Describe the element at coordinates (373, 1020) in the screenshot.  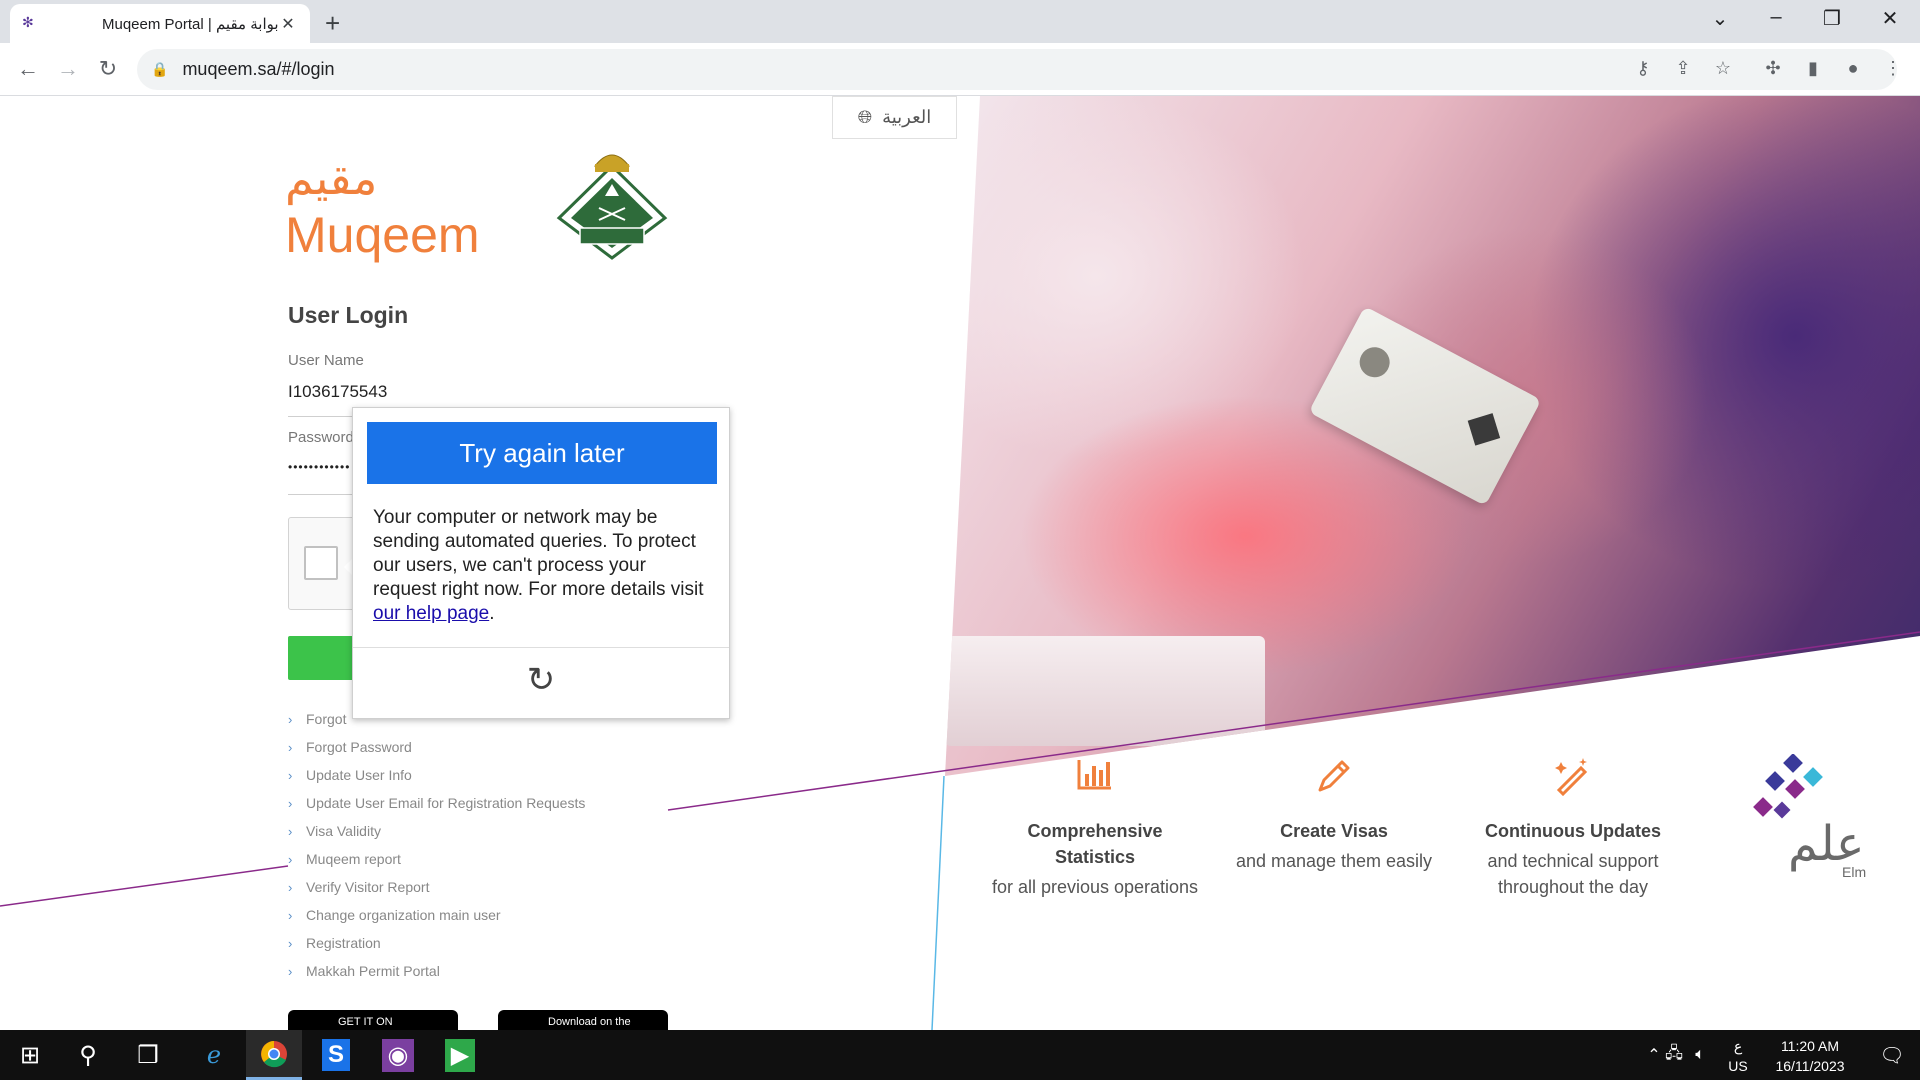
I see `google-play-badge: GET IT ON` at that location.